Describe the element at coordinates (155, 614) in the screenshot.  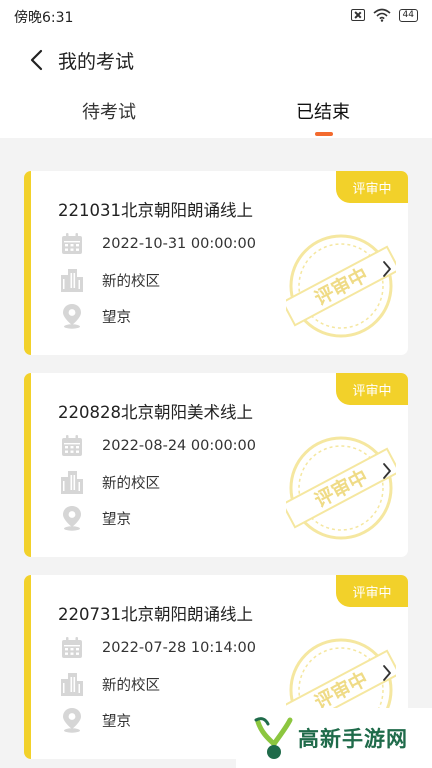
I see `exam-name: 220731北京朝阳朗诵线上` at that location.